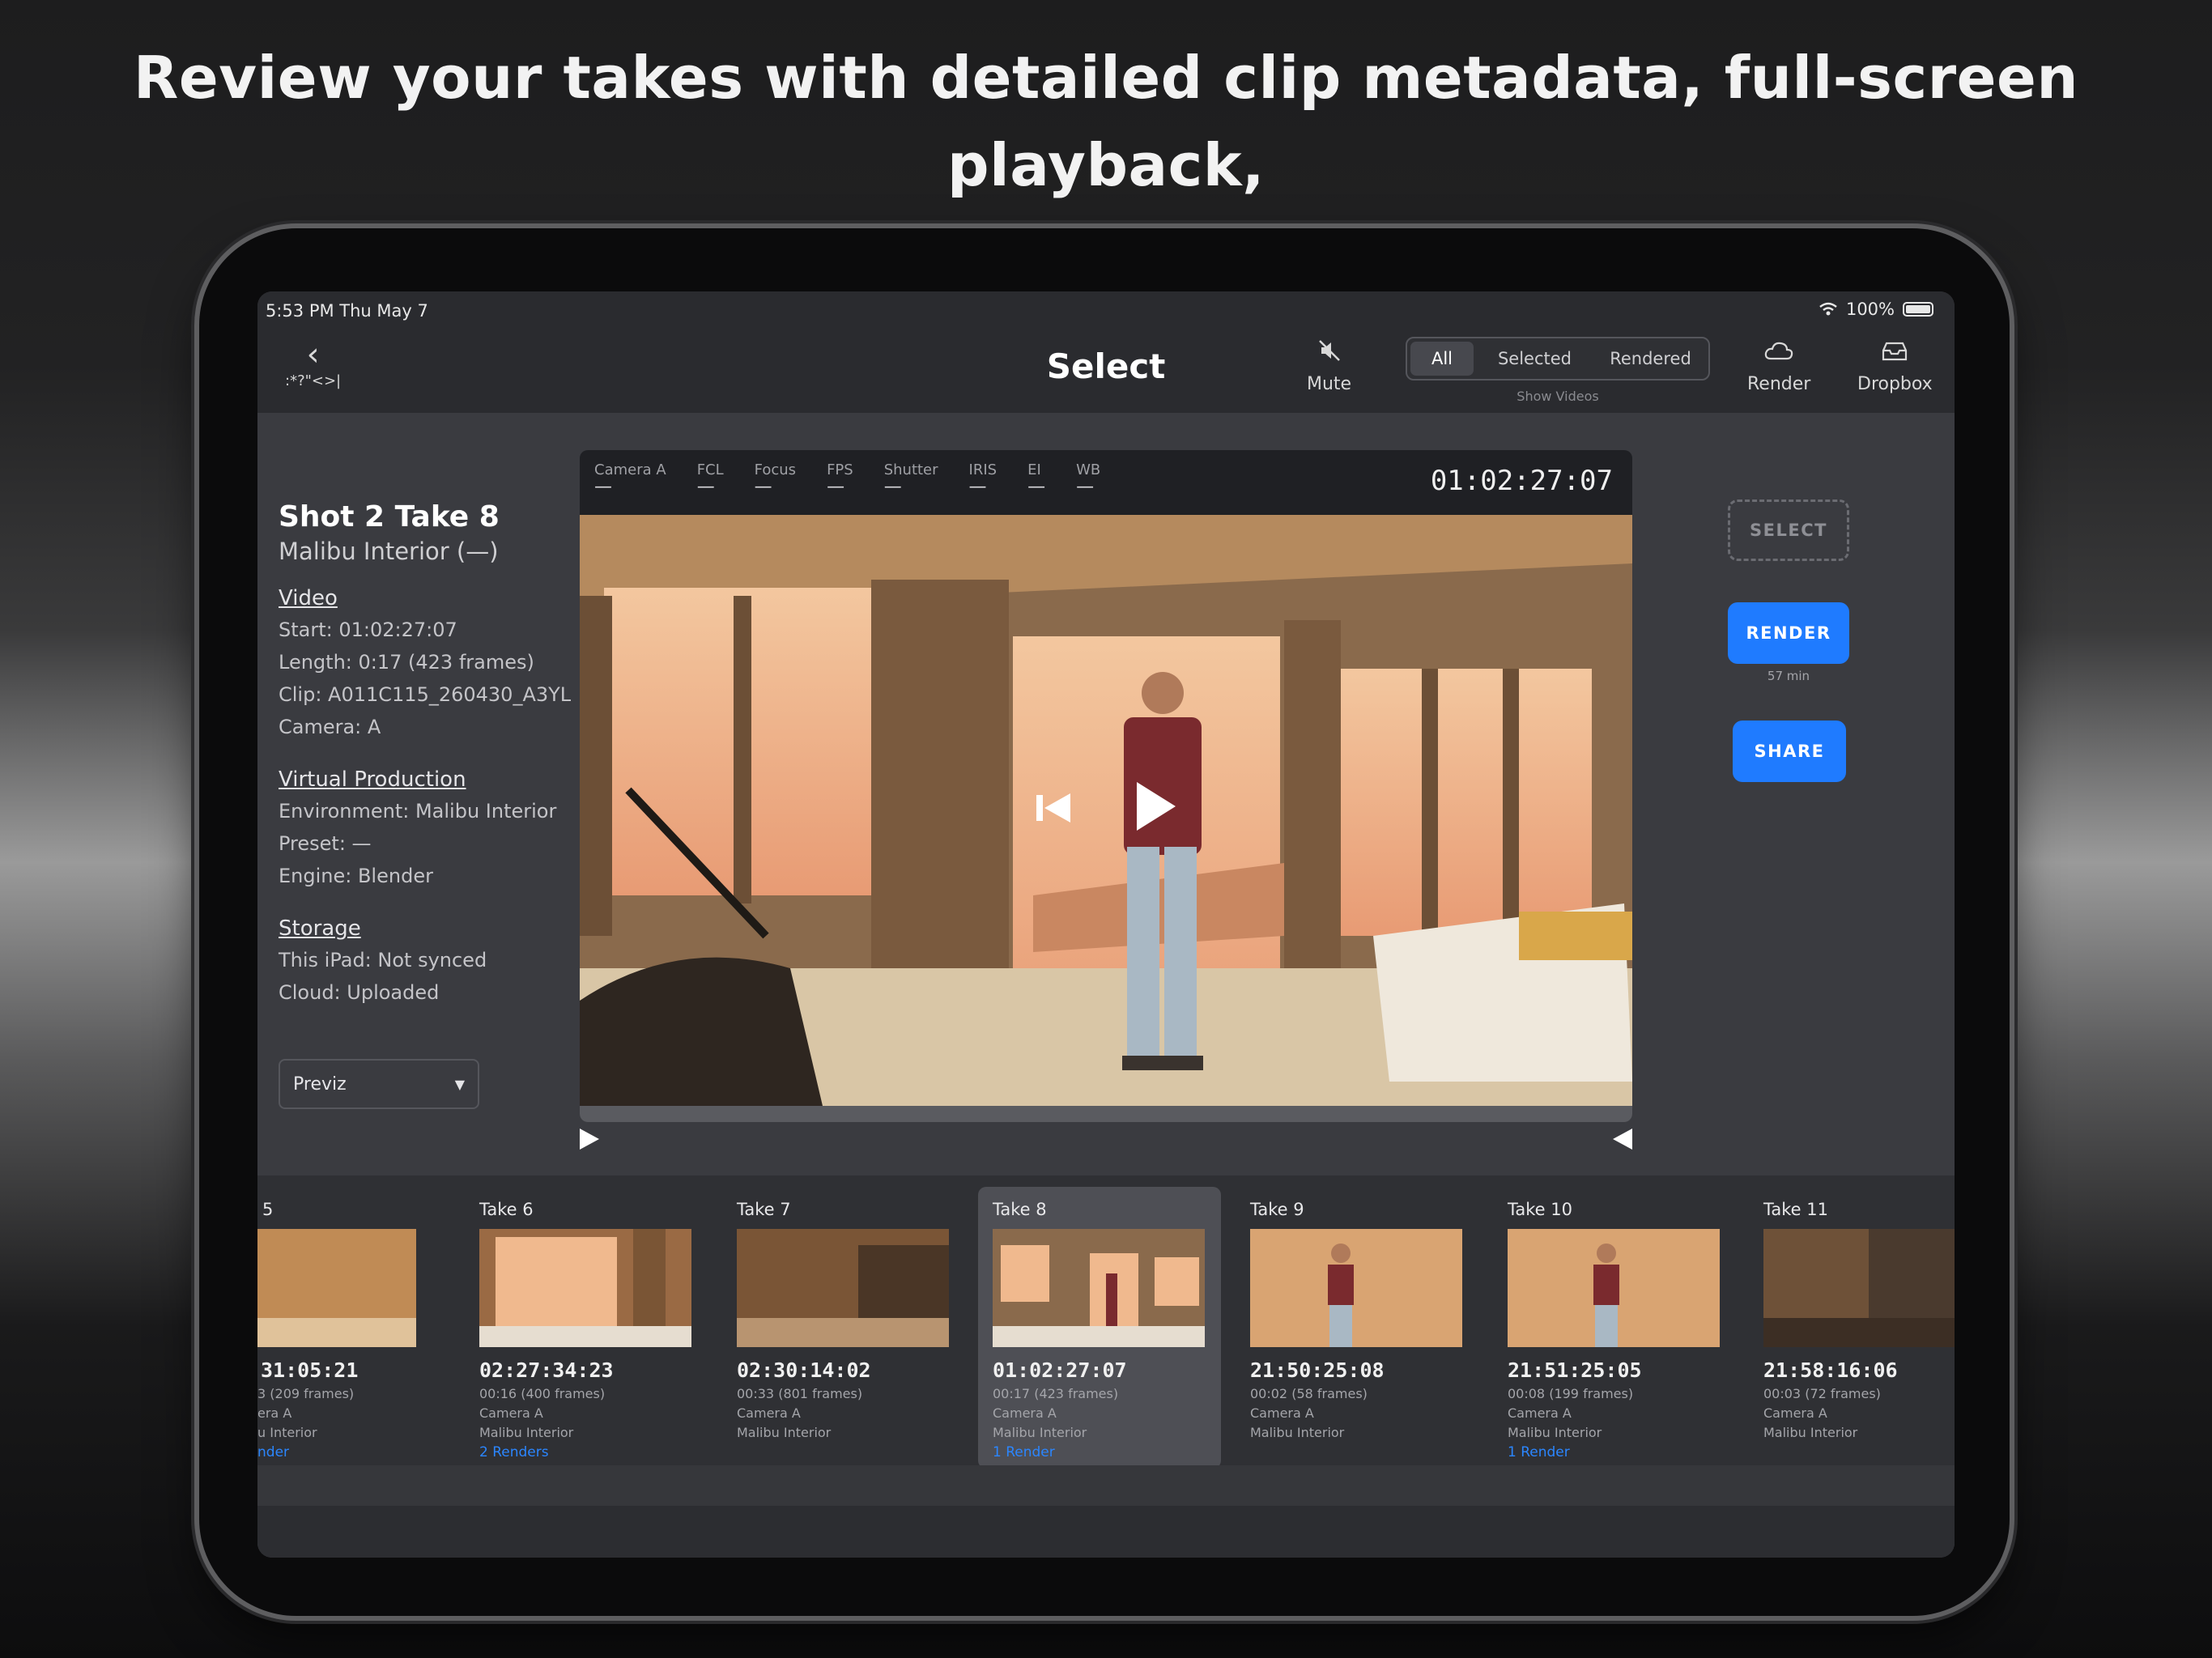 The width and height of the screenshot is (2212, 1658). Describe the element at coordinates (360, 992) in the screenshot. I see `storage-cloud: Cloud: Uploaded` at that location.